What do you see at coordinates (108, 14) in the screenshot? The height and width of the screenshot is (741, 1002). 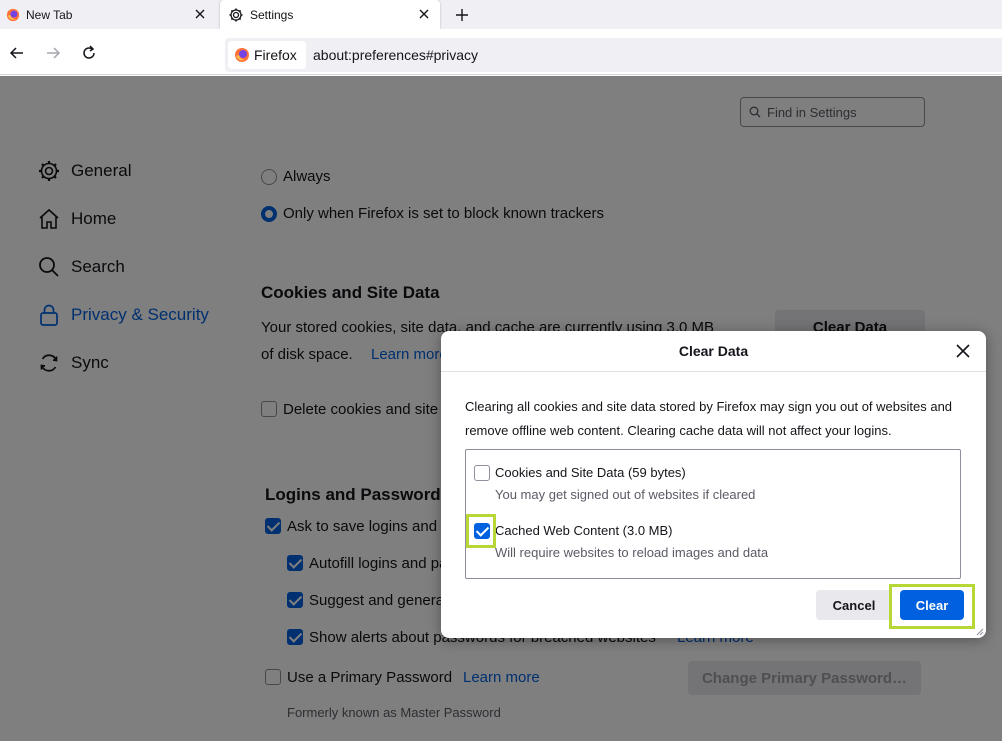 I see `tab-new-tab: New Tab` at bounding box center [108, 14].